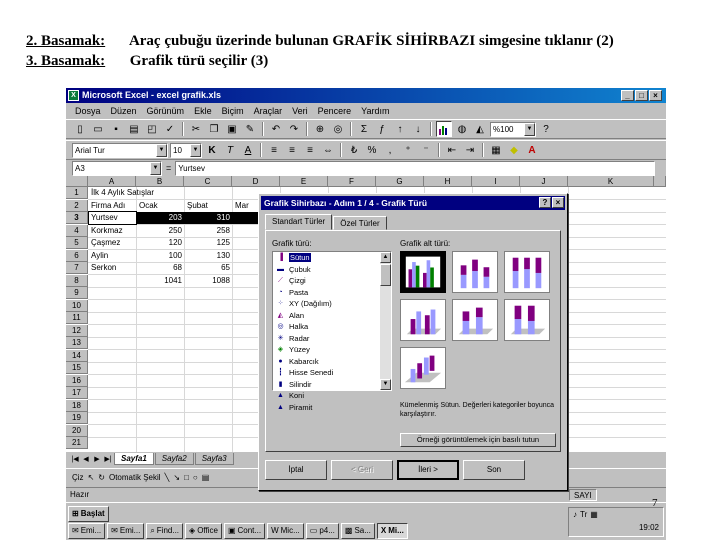  I want to click on chart-type-item: ◈ Yüzey, so click(332, 350).